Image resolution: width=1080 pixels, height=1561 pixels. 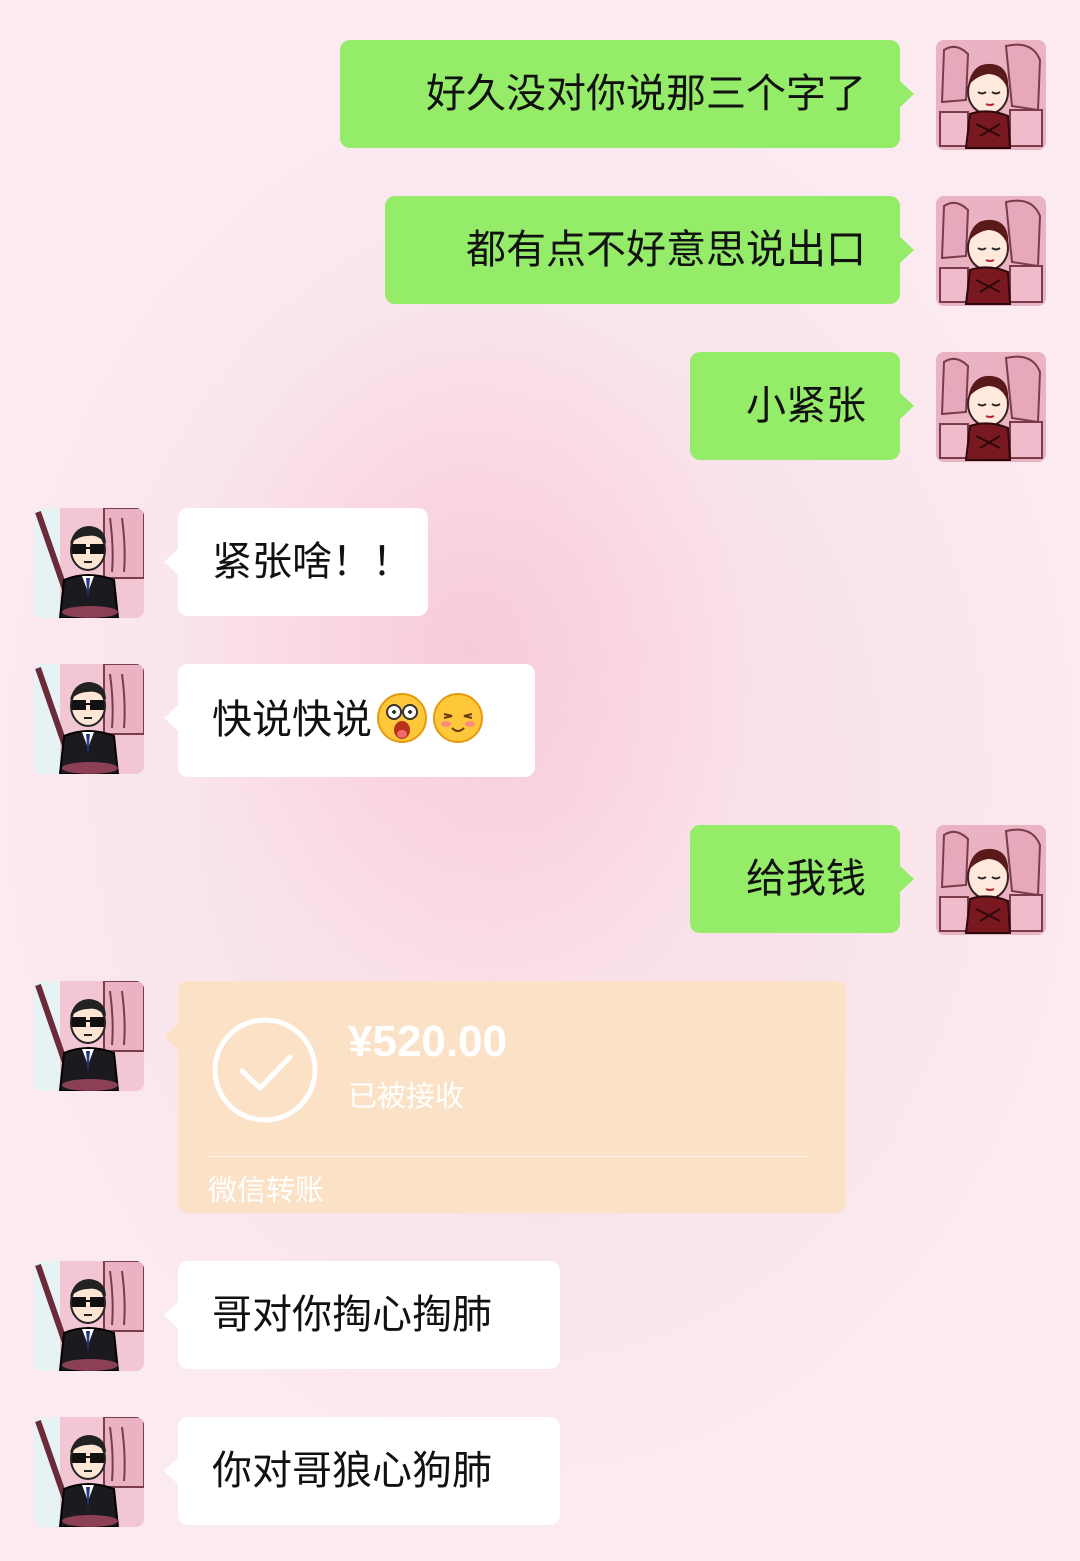 I want to click on shy-emoji-icon, so click(x=458, y=718).